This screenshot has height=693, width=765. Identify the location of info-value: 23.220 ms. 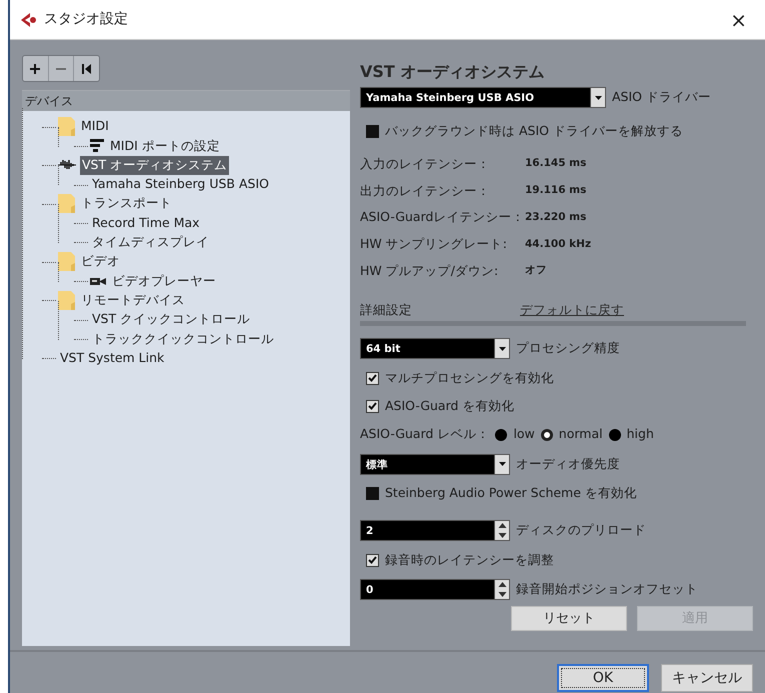
(556, 217).